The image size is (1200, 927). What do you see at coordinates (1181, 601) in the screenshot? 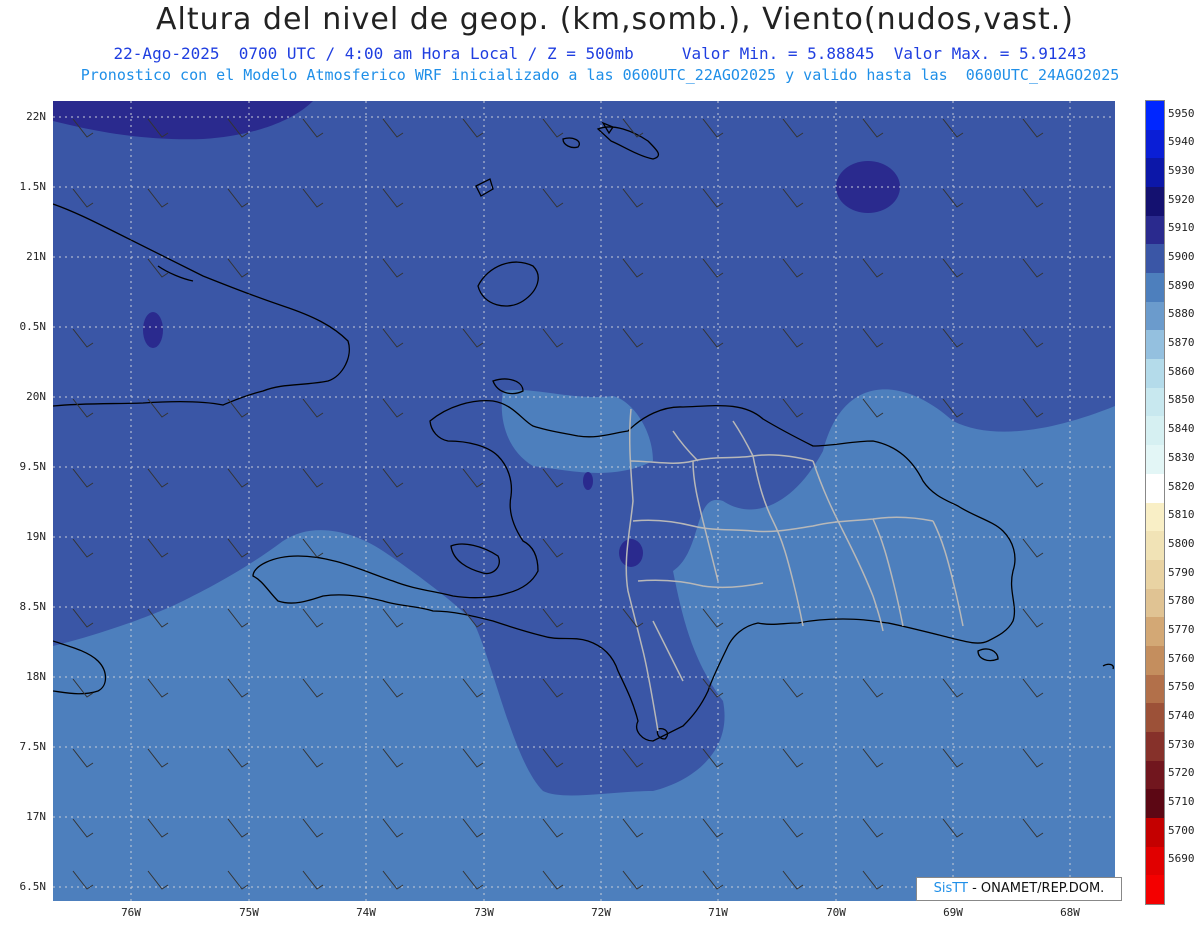
I see `colorbar-label: 5780` at bounding box center [1181, 601].